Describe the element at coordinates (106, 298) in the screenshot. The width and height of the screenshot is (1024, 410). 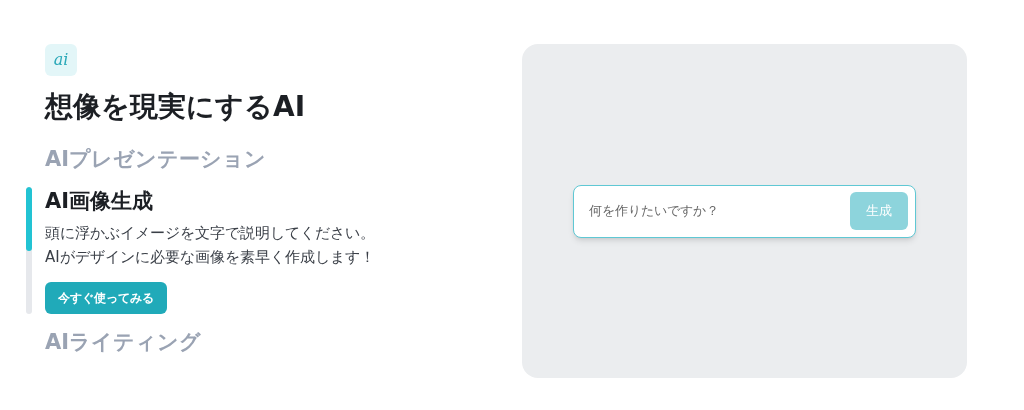
I see `try-now-button: 今すぐ使ってみる` at that location.